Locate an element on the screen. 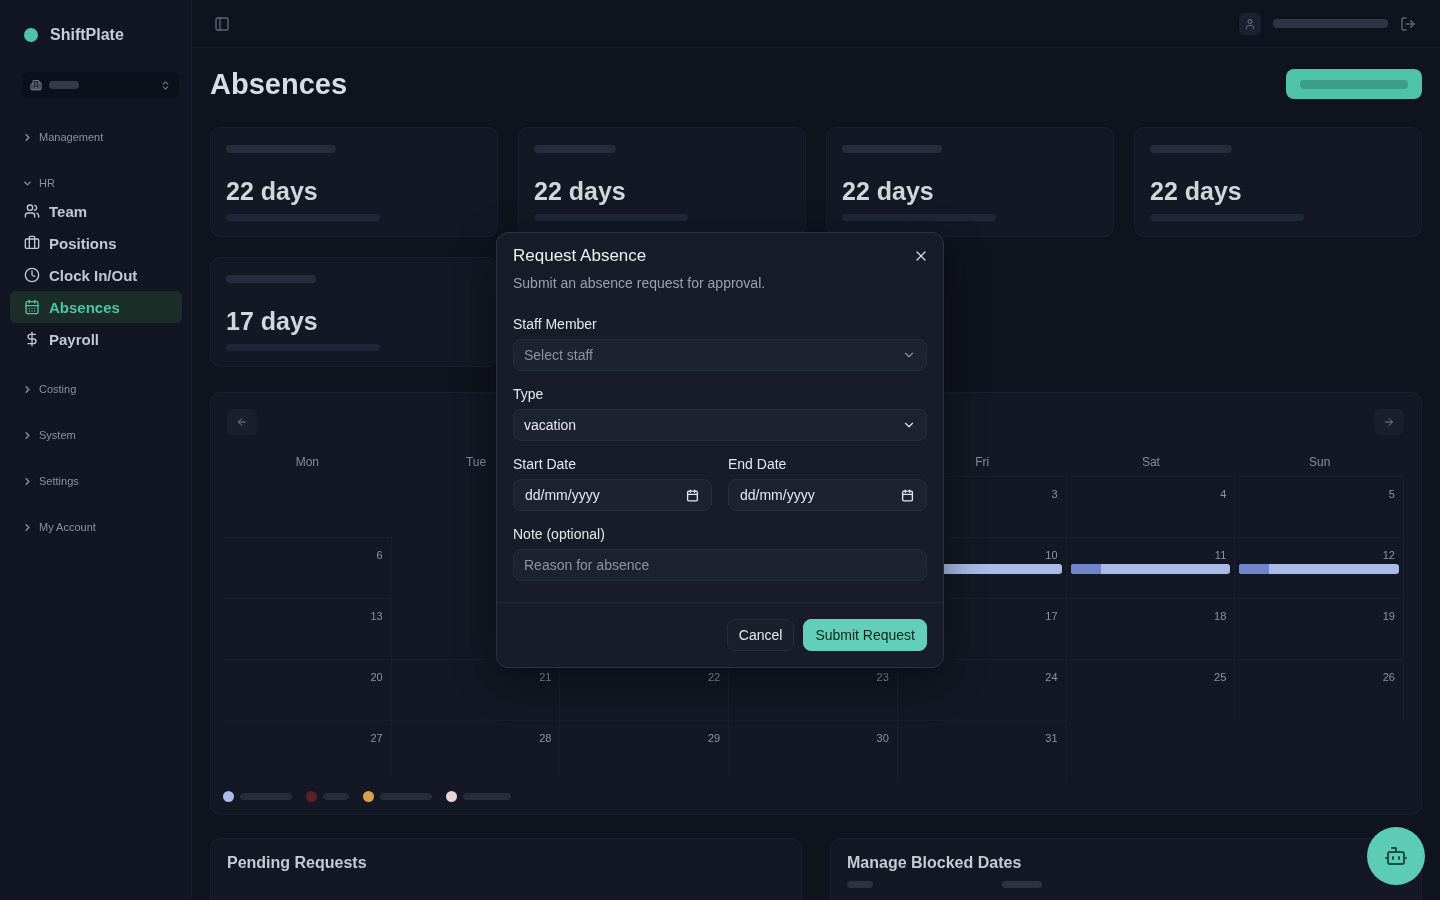  submit-button: Submit Request is located at coordinates (865, 635).